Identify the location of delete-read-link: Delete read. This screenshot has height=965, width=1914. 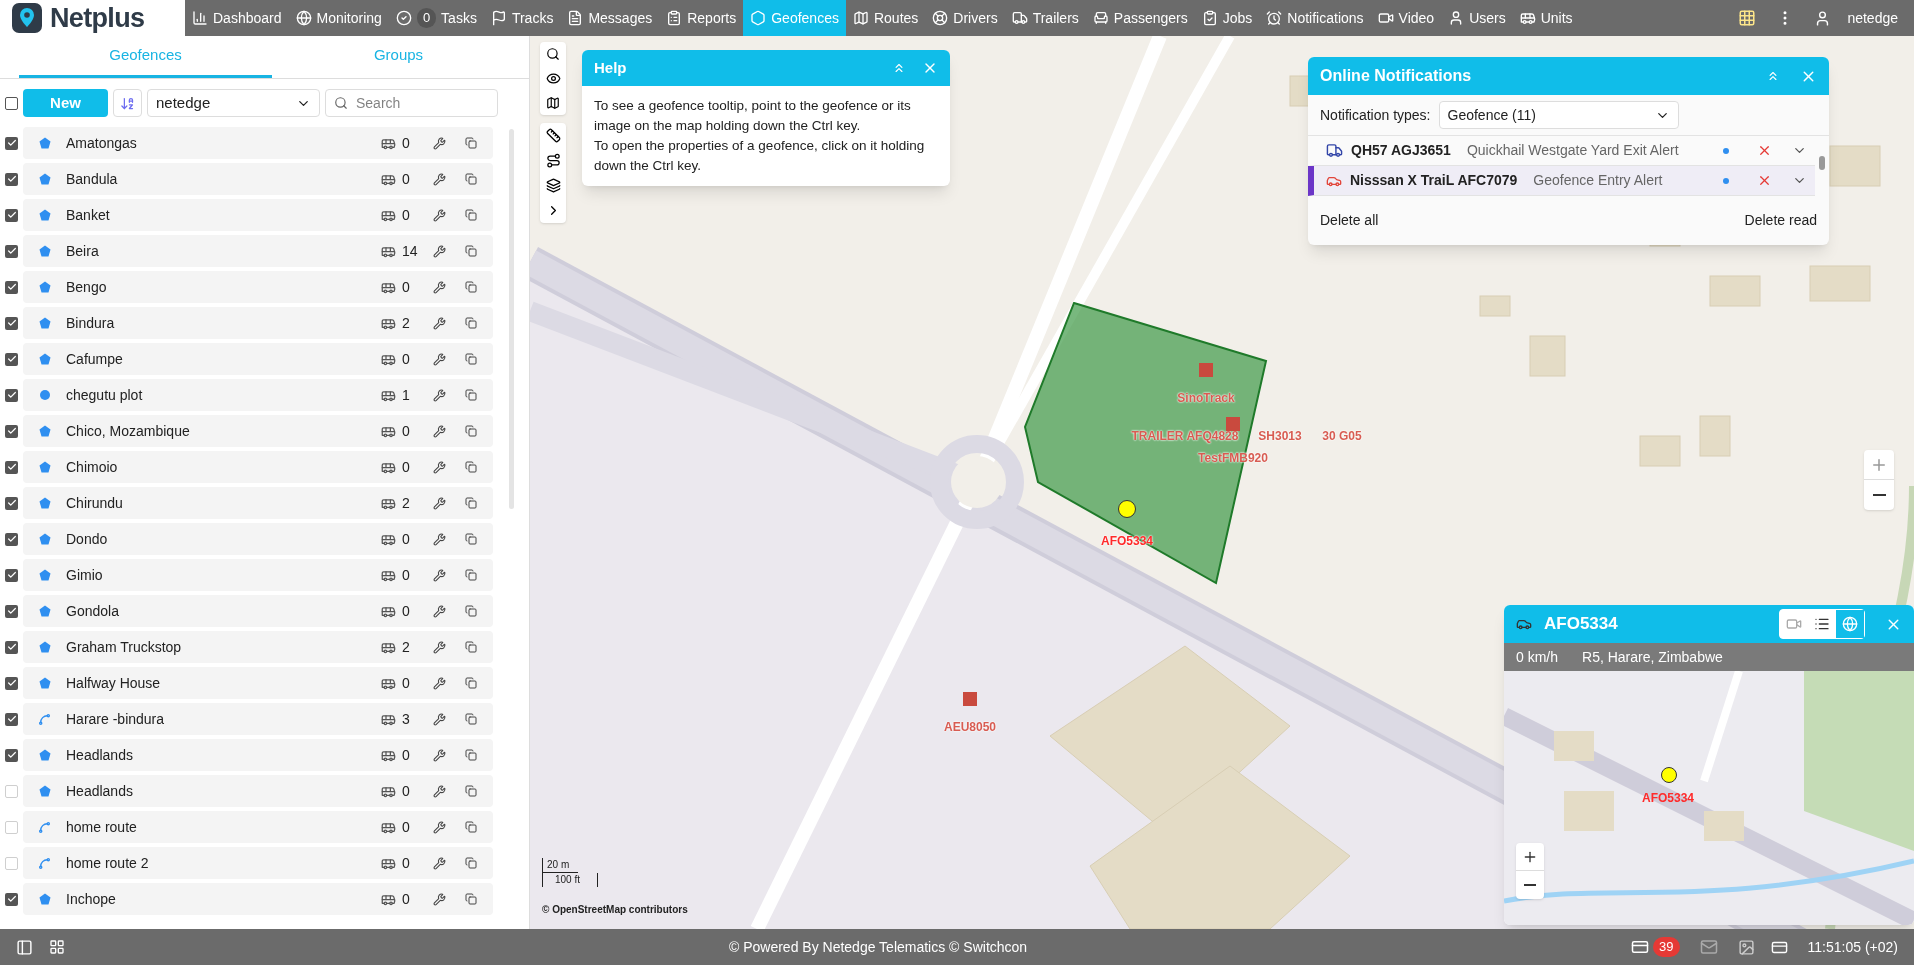
(1780, 220).